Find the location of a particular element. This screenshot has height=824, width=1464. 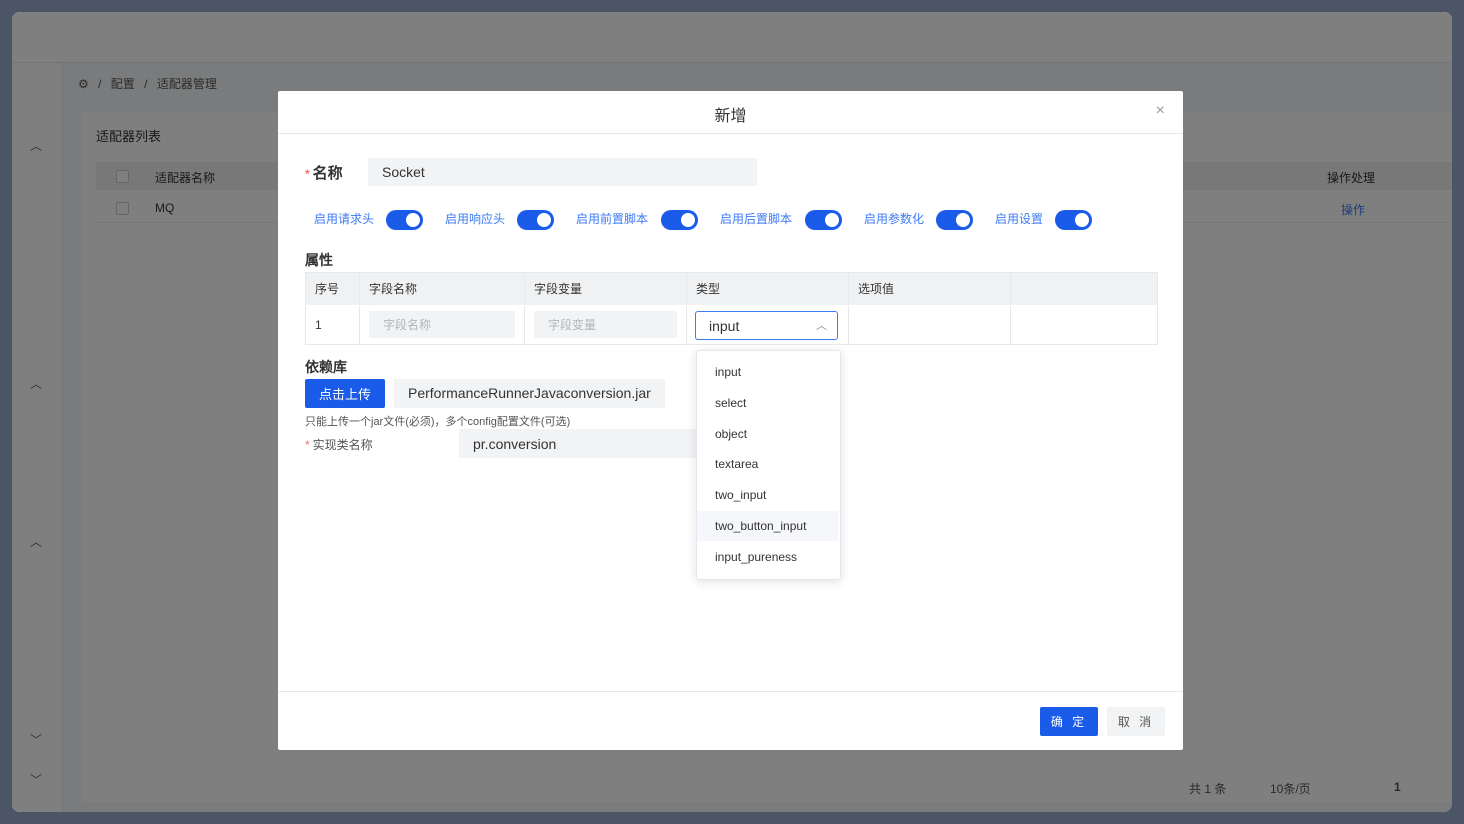

name-label-text: 名称 is located at coordinates (327, 173).